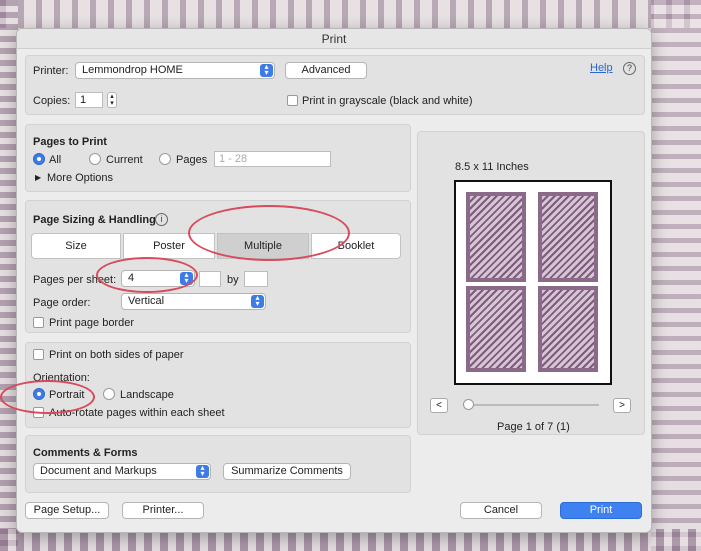 The width and height of the screenshot is (701, 551). I want to click on landscape-radio, so click(109, 394).